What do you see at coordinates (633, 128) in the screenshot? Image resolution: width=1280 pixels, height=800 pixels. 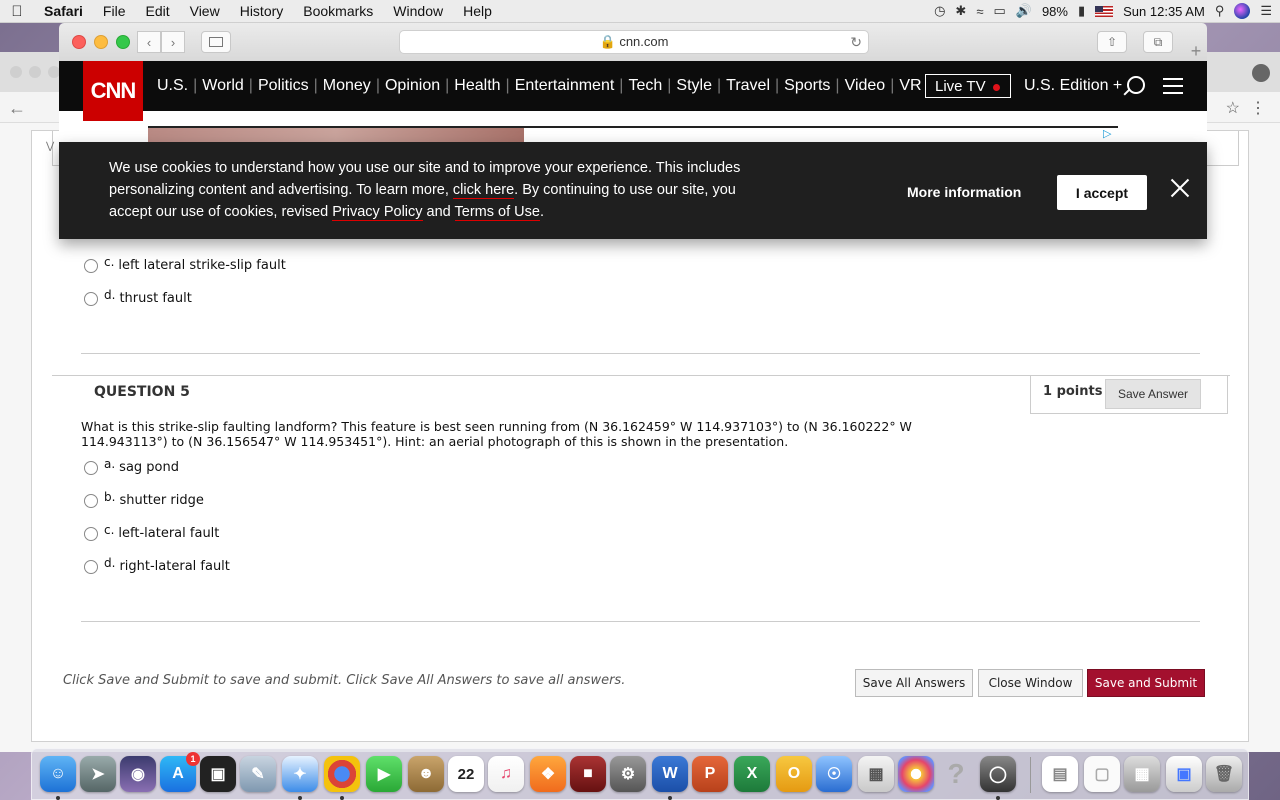 I see `ad-banner: ▷` at bounding box center [633, 128].